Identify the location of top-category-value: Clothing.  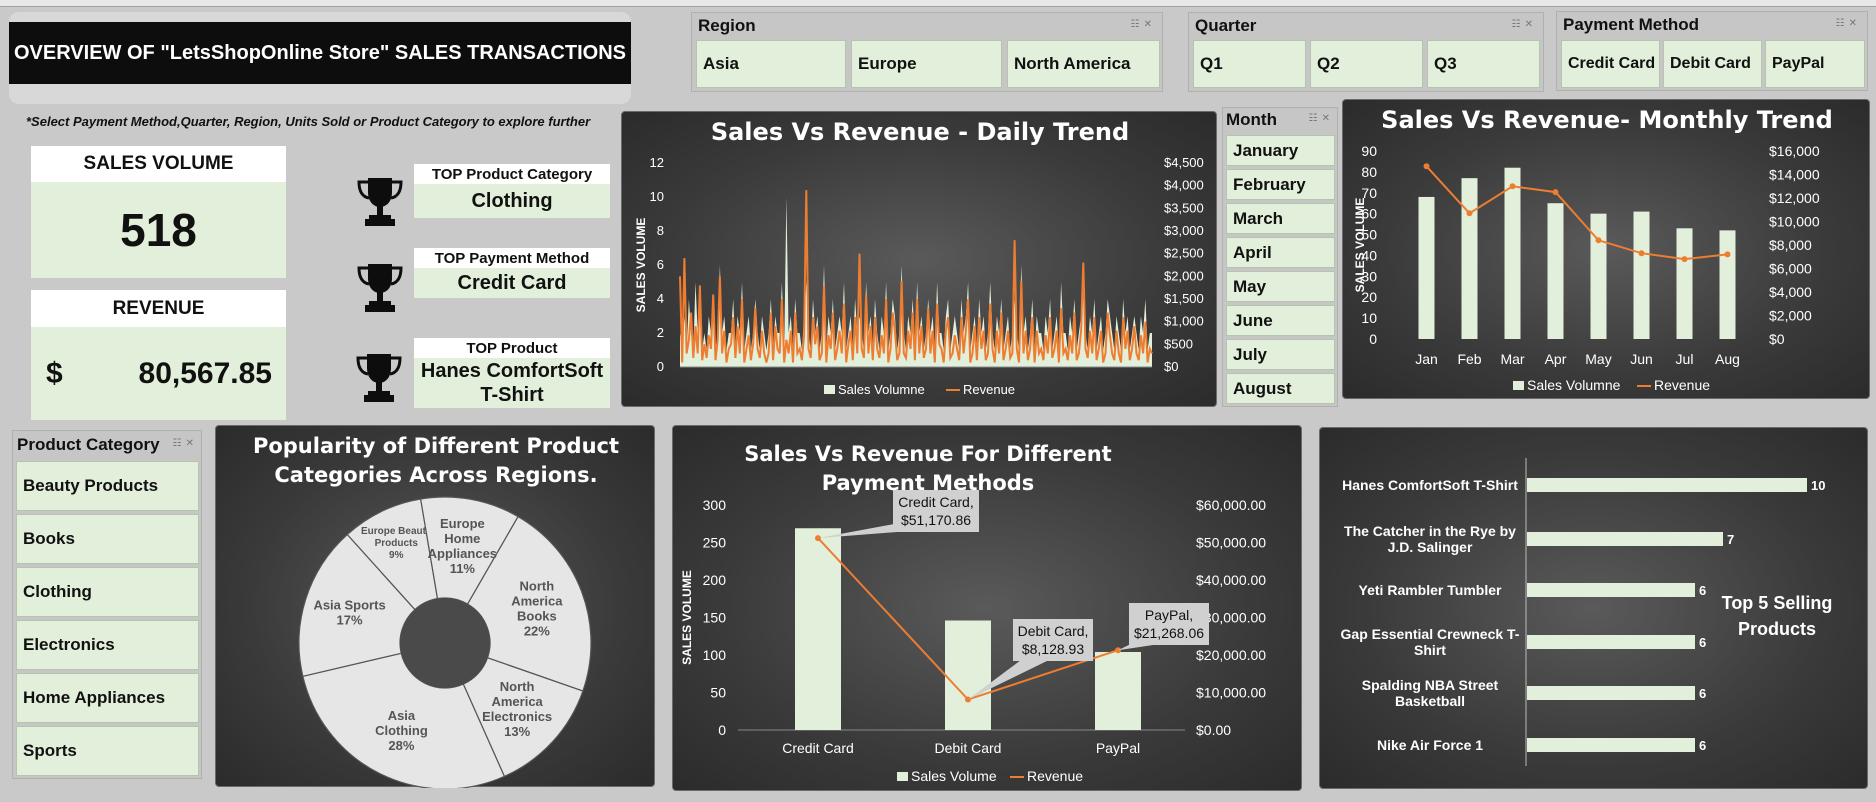
(512, 201).